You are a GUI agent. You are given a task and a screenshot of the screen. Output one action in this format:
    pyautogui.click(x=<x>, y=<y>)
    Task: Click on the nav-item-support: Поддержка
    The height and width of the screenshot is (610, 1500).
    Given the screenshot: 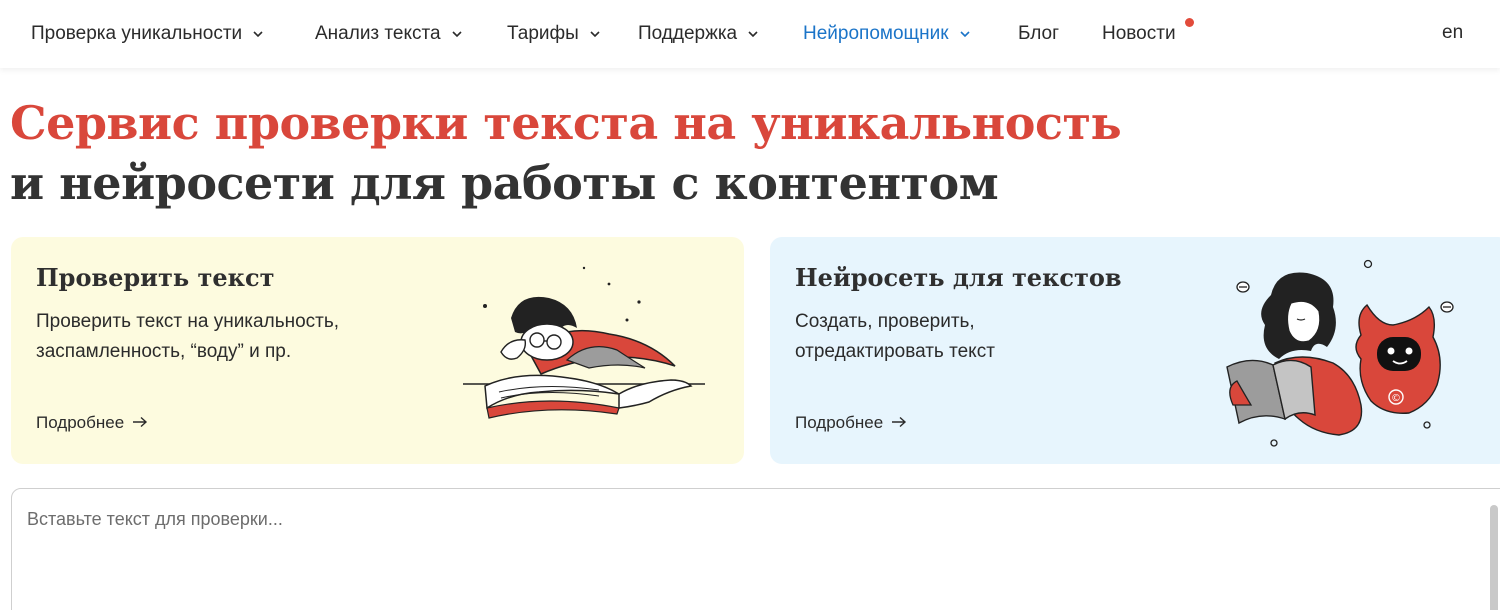 What is the action you would take?
    pyautogui.click(x=698, y=34)
    